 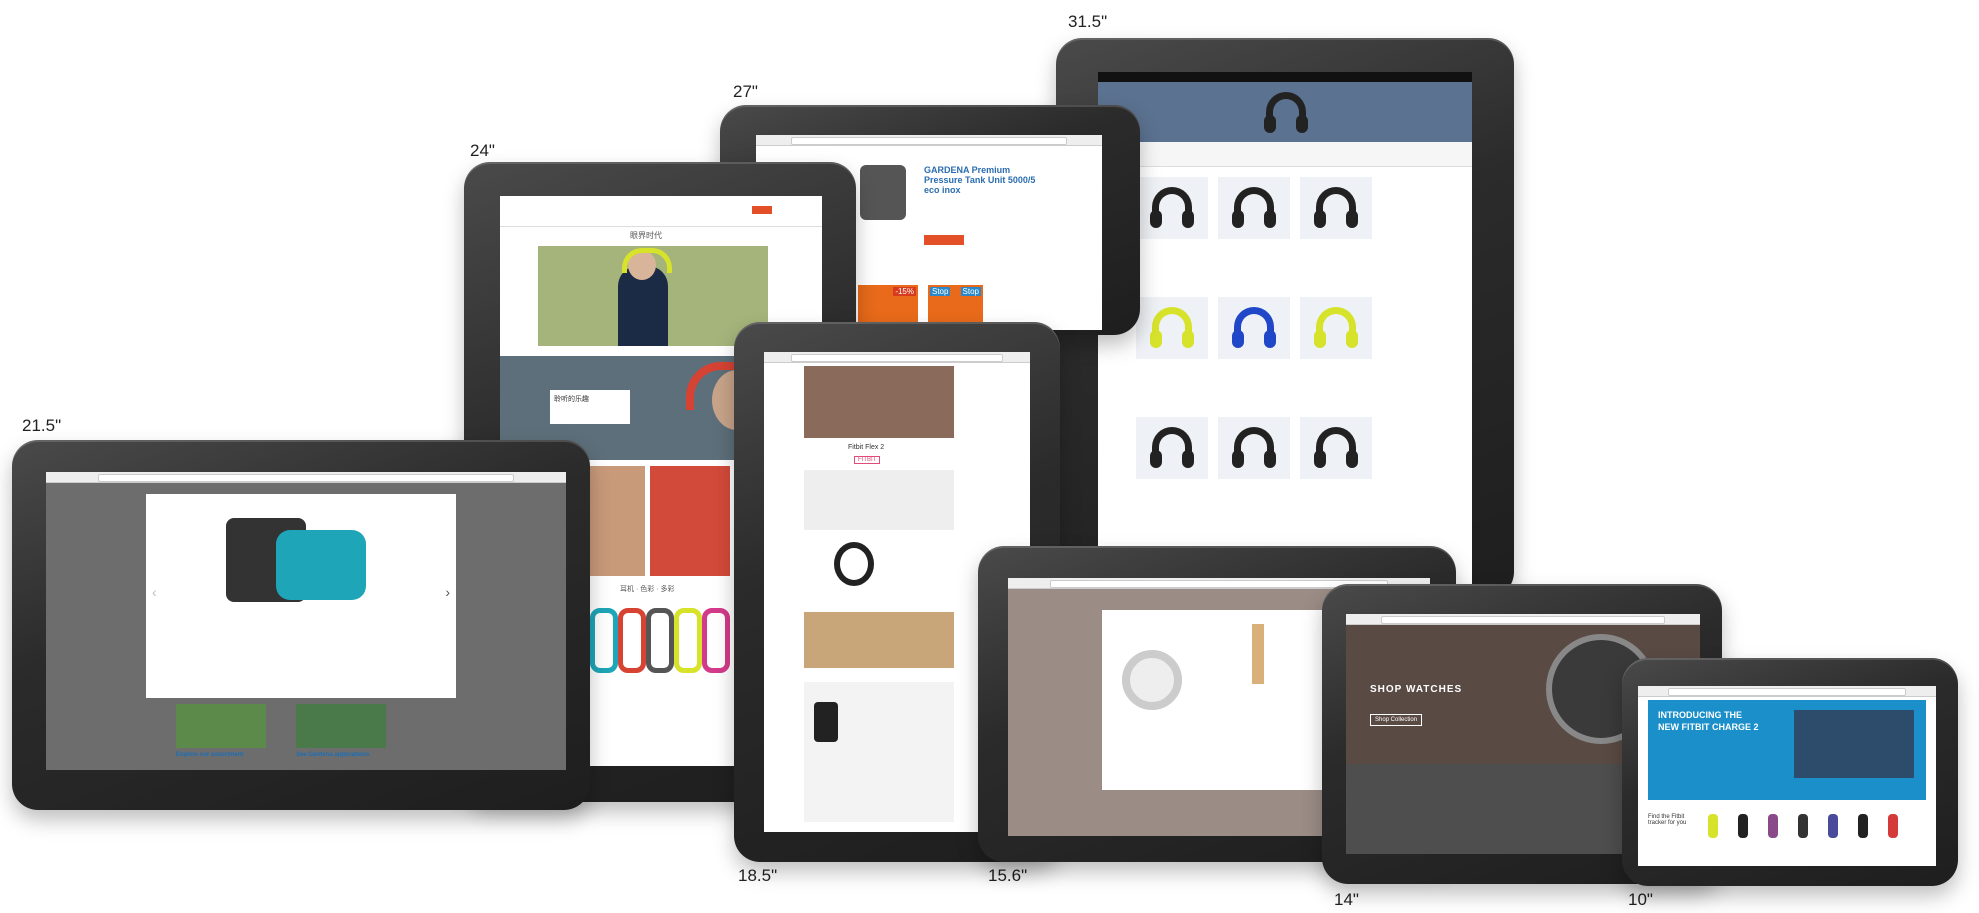 What do you see at coordinates (1346, 899) in the screenshot?
I see `size-label-14: 14"` at bounding box center [1346, 899].